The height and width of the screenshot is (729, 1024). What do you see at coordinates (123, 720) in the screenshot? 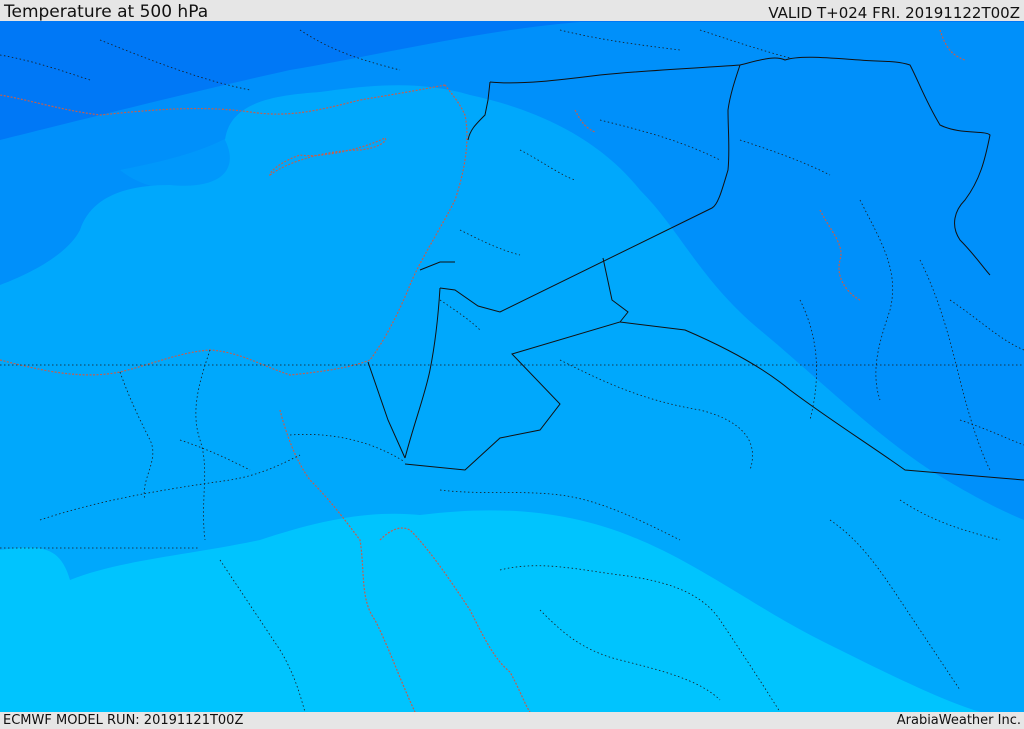
I see `model-run-label: ECMWF MODEL RUN: 20191121T00Z` at bounding box center [123, 720].